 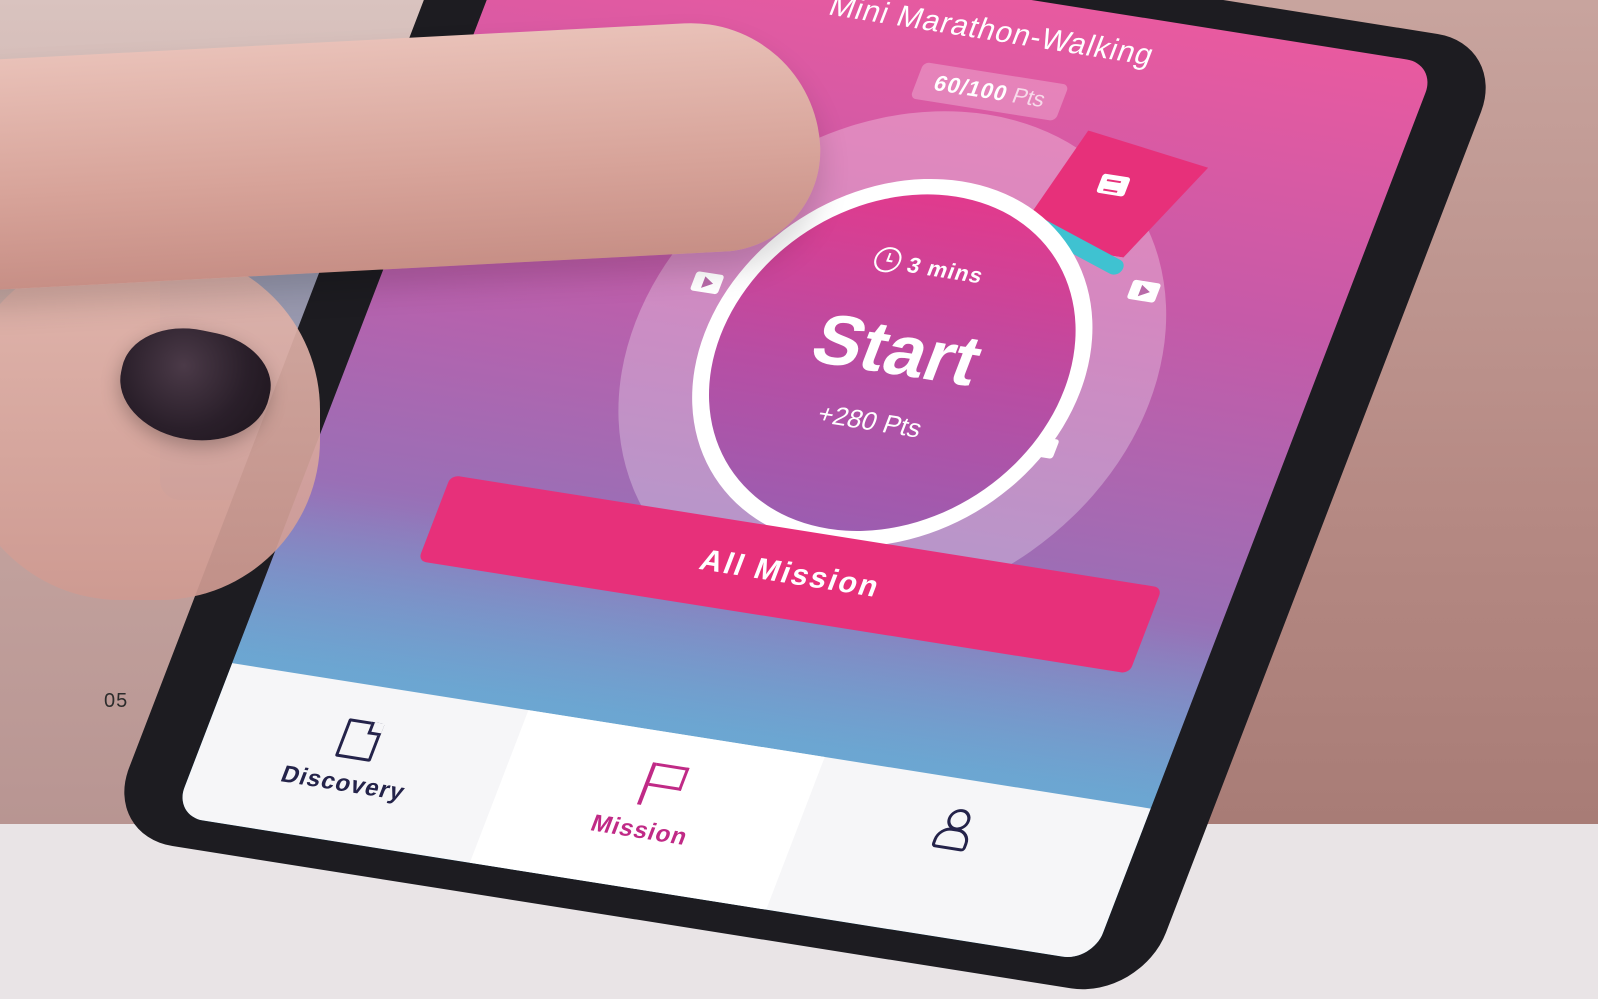 I want to click on clock-icon, so click(x=888, y=260).